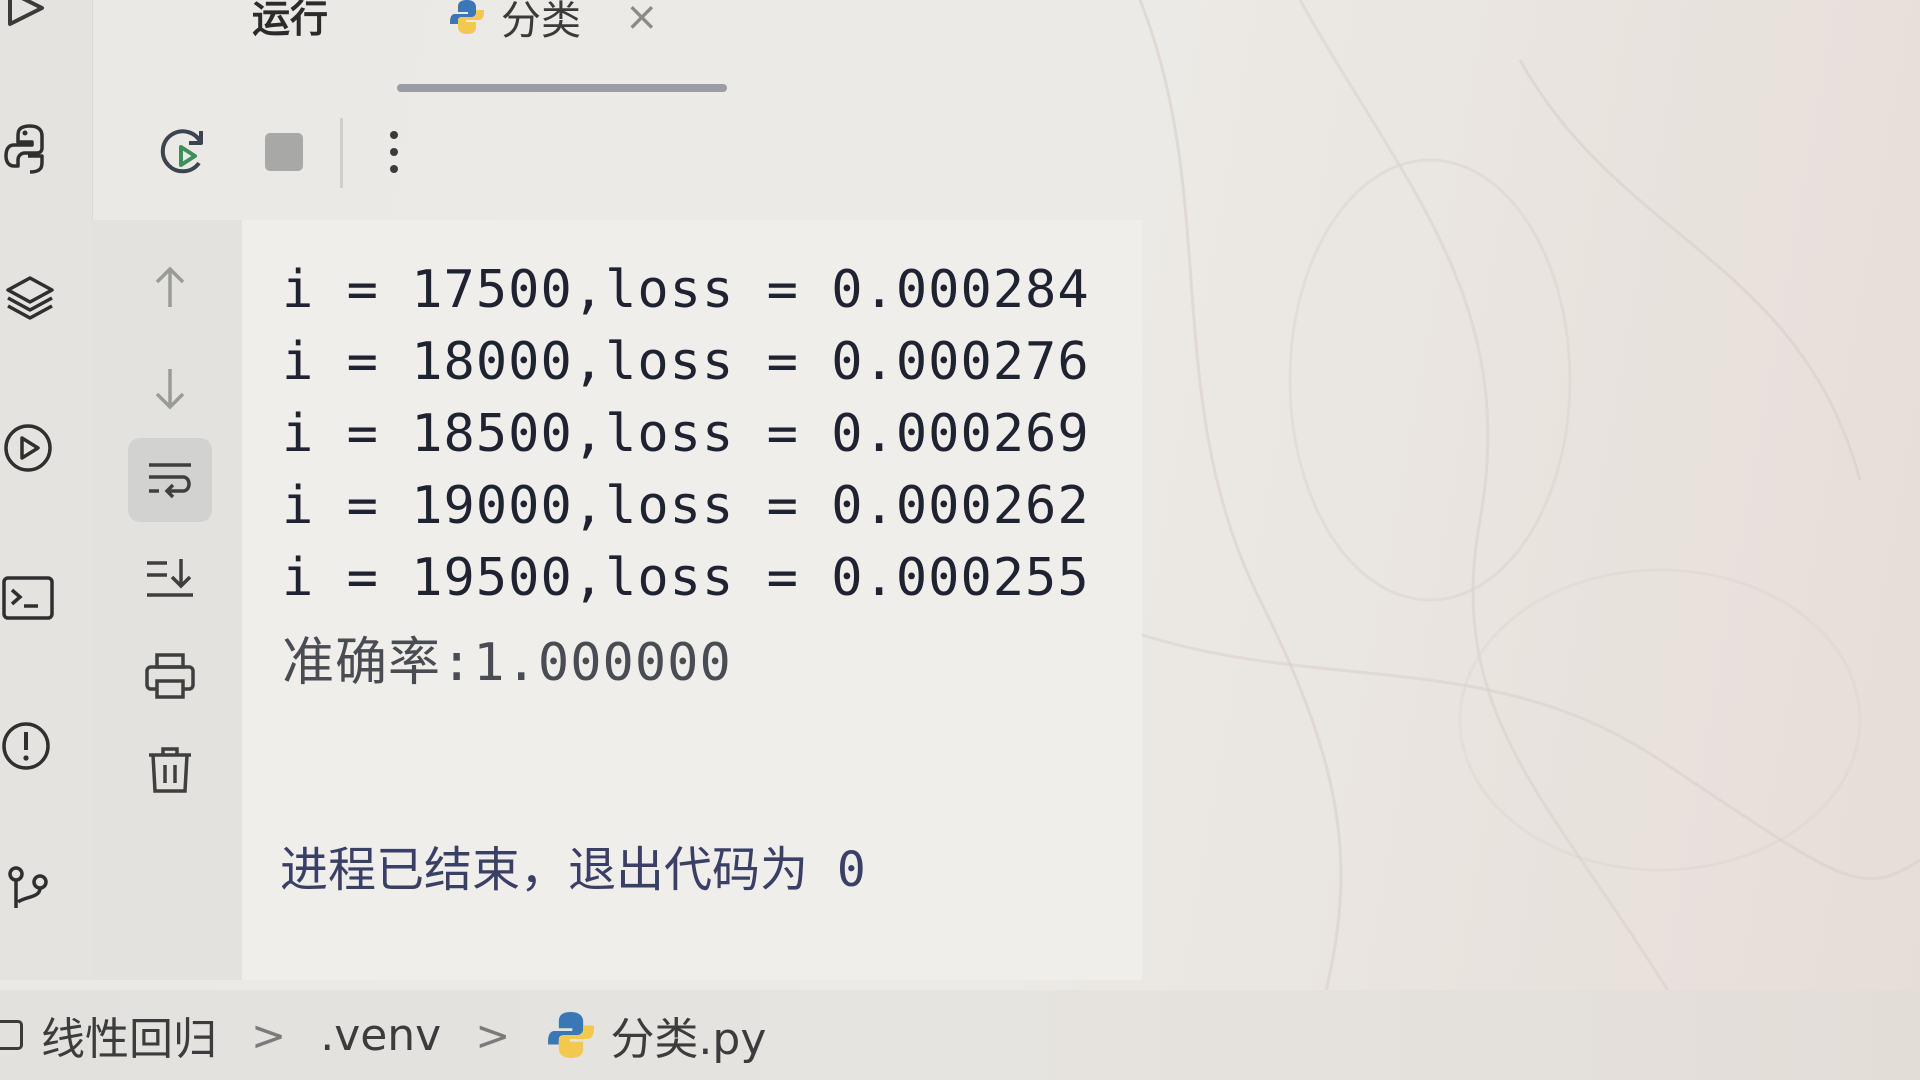  I want to click on run-tool-icon, so click(30, 448).